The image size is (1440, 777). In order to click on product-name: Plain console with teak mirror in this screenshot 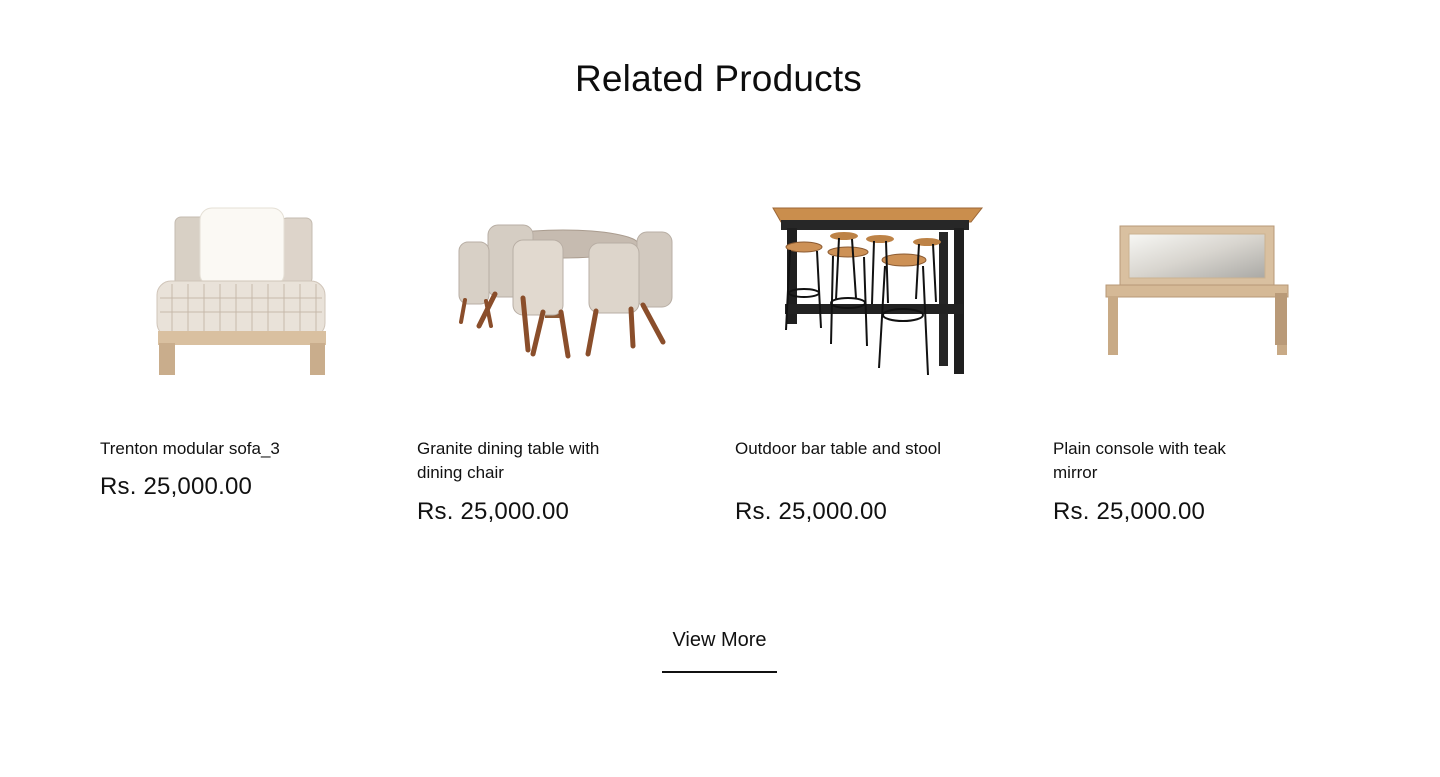, I will do `click(1158, 461)`.